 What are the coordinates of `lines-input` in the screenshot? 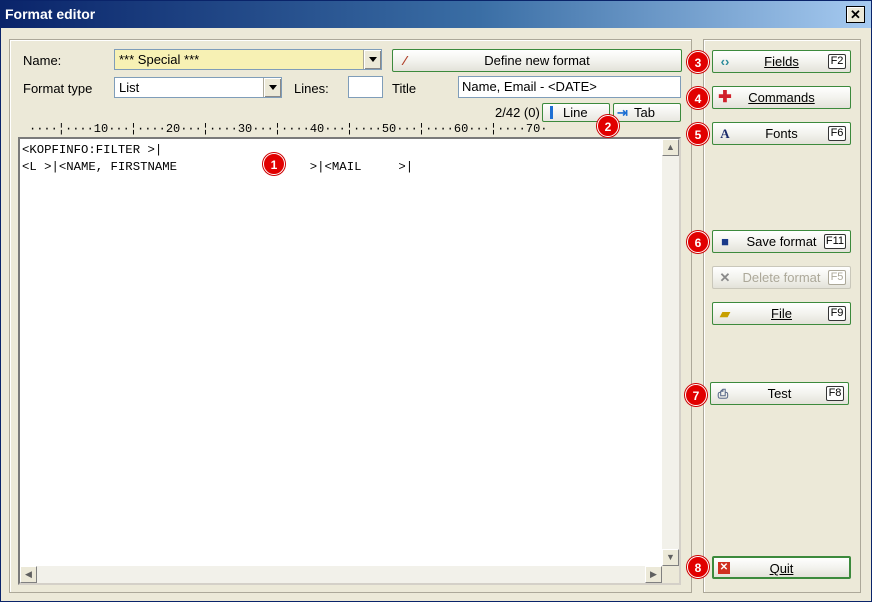 It's located at (365, 87).